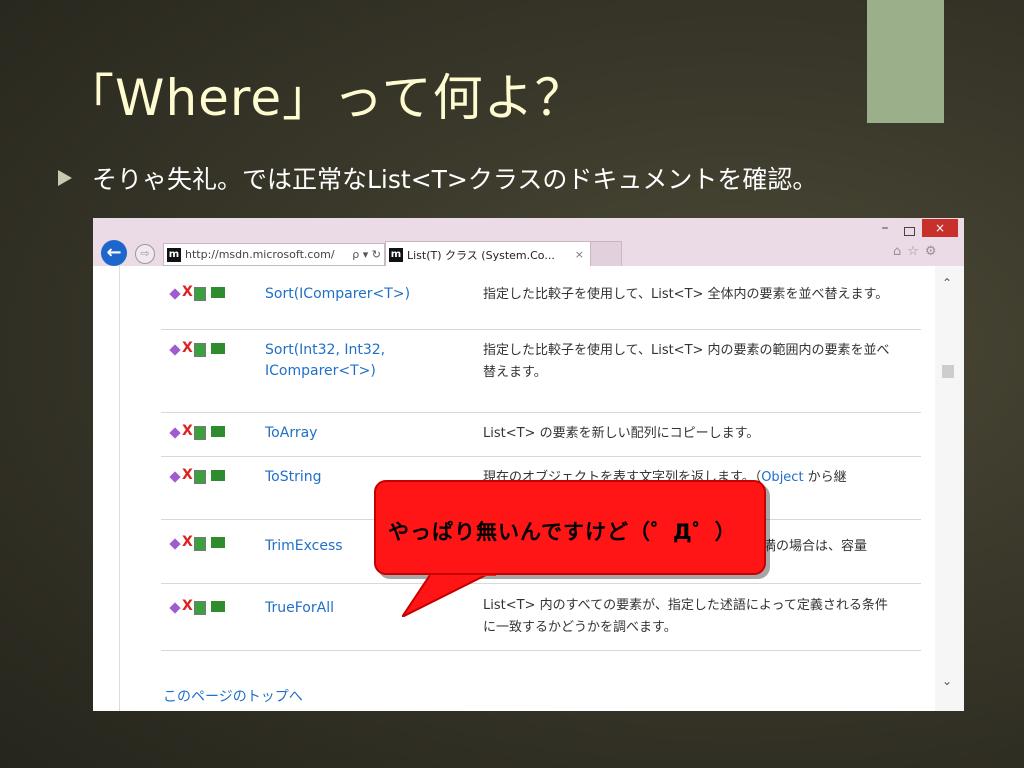 This screenshot has width=1024, height=768. I want to click on scrollbar, so click(949, 488).